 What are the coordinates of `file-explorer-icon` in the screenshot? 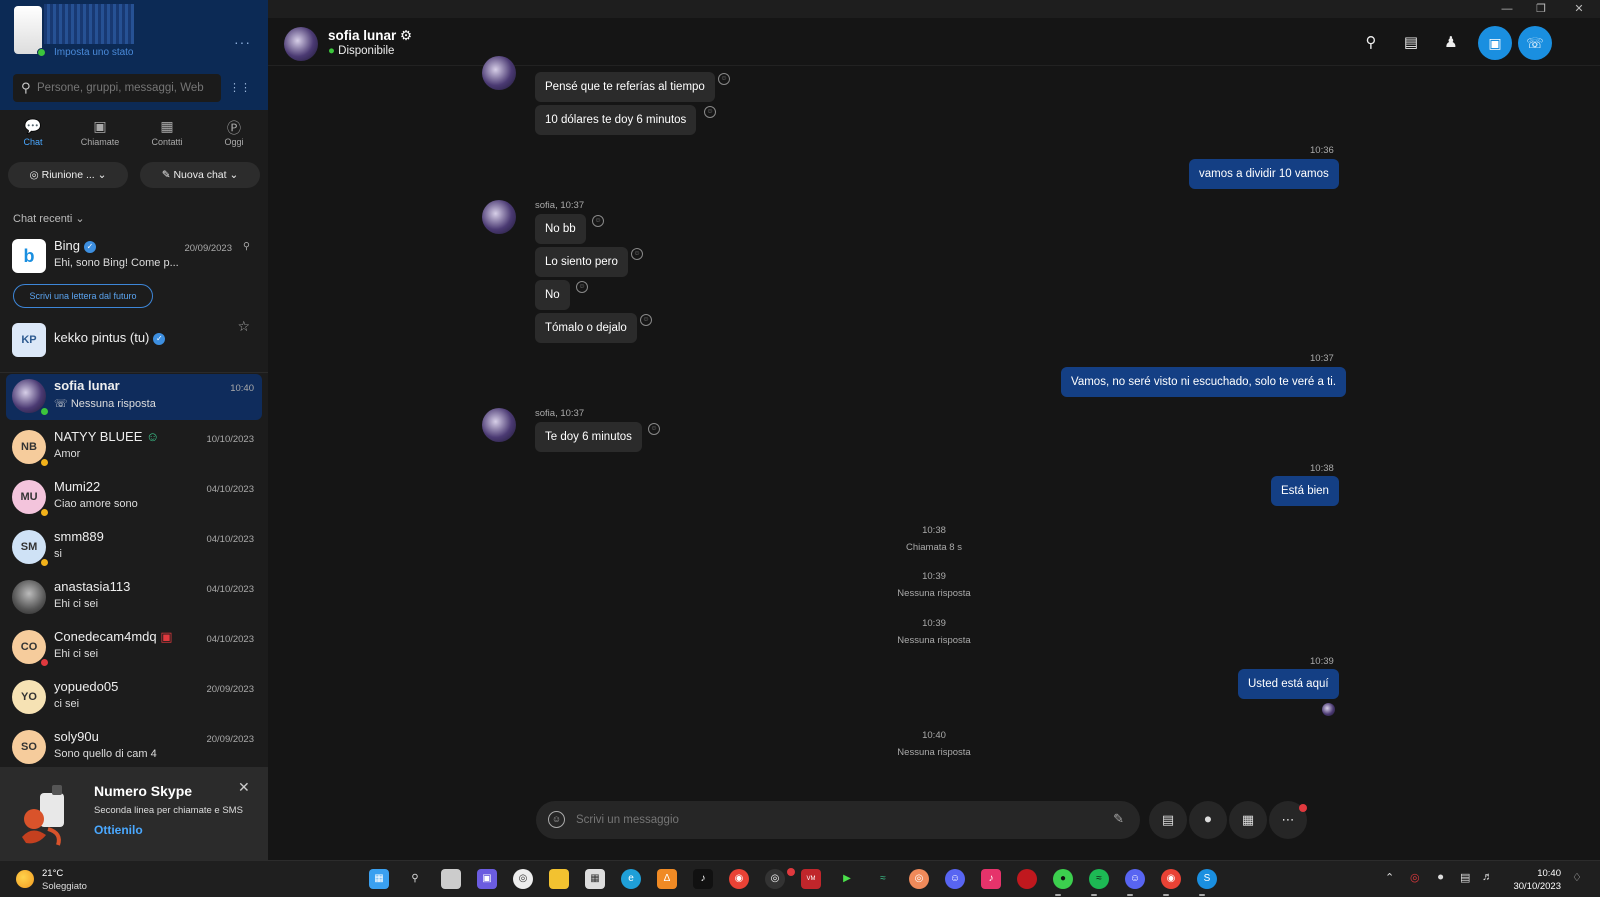 It's located at (559, 879).